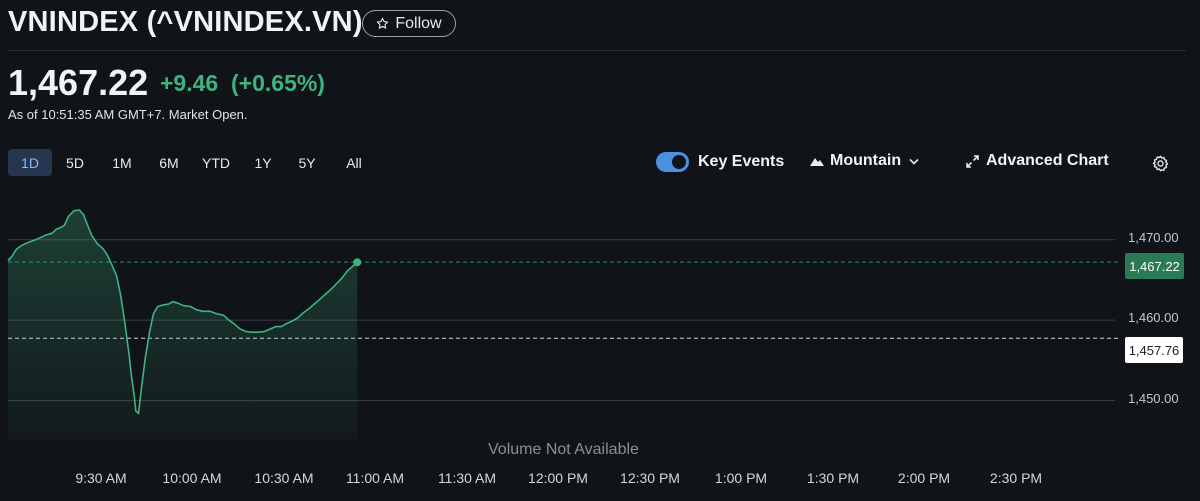  I want to click on chart-style-label: Mountain, so click(866, 160).